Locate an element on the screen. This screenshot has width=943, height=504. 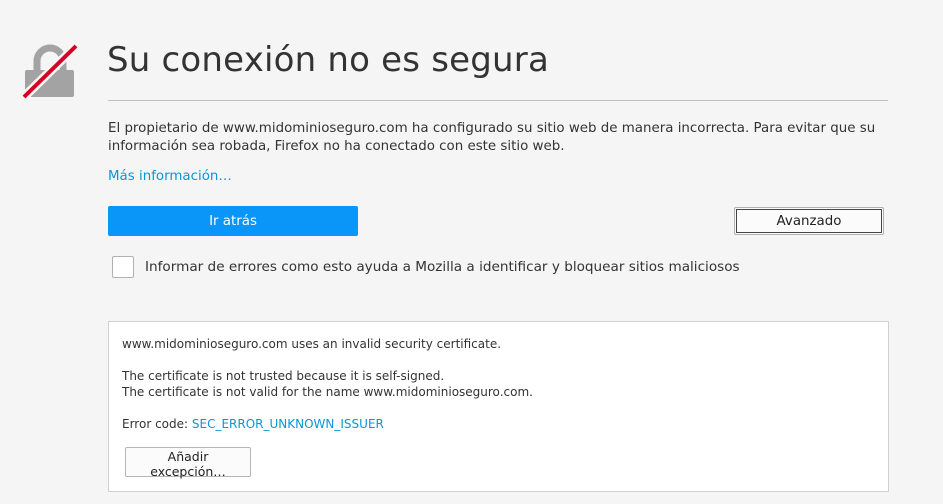
report-errors-checkbox is located at coordinates (123, 267).